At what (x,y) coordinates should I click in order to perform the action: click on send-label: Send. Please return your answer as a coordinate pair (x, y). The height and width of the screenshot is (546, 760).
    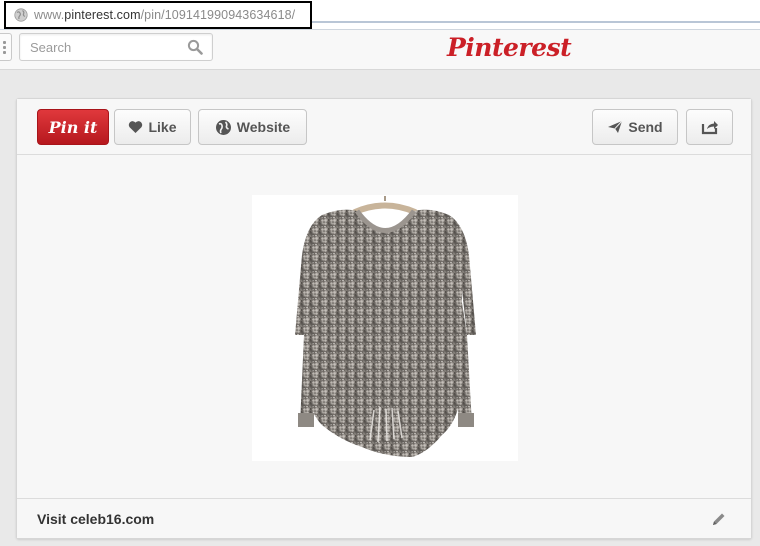
    Looking at the image, I should click on (645, 127).